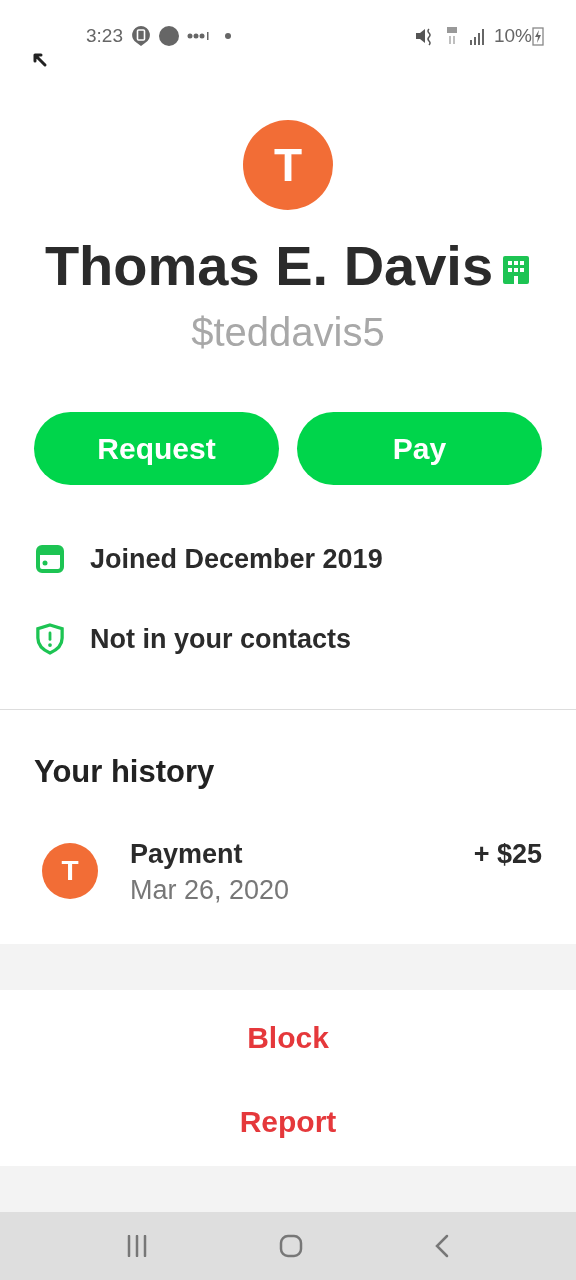 This screenshot has width=576, height=1280. What do you see at coordinates (507, 854) in the screenshot?
I see `transaction-amount: + $25` at bounding box center [507, 854].